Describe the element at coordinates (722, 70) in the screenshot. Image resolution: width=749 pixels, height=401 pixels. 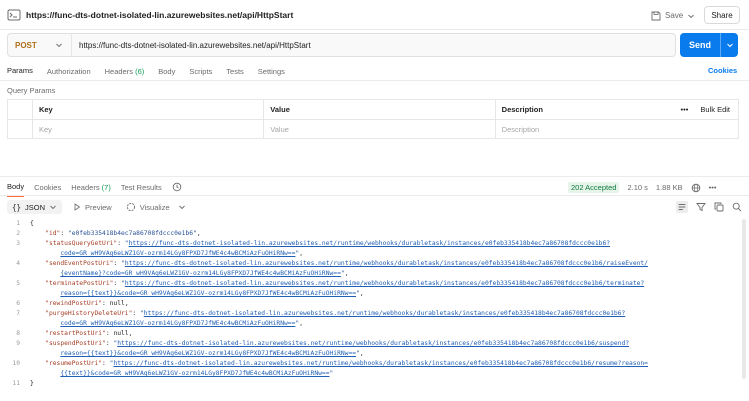
I see `cookies-link: Cookies` at that location.